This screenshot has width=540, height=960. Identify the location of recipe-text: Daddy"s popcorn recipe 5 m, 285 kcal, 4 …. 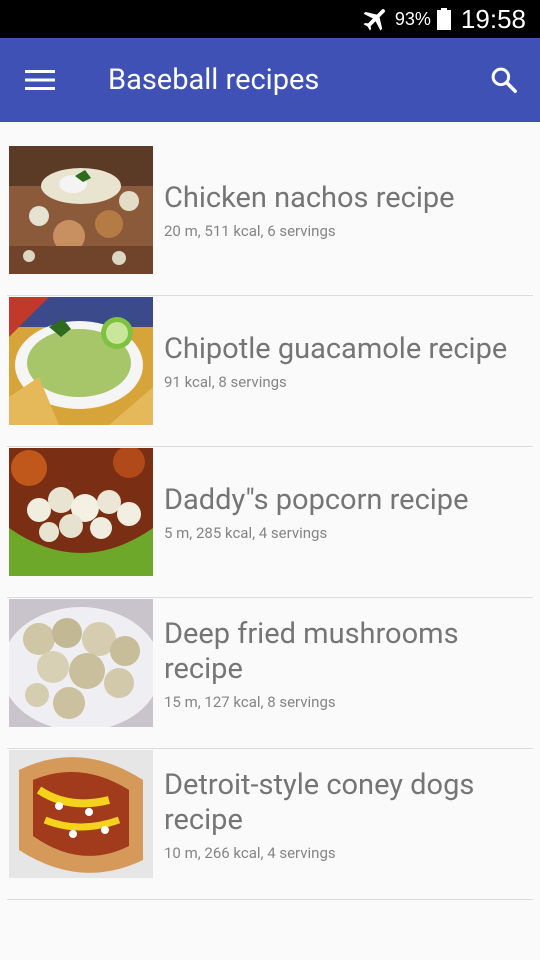
(344, 512).